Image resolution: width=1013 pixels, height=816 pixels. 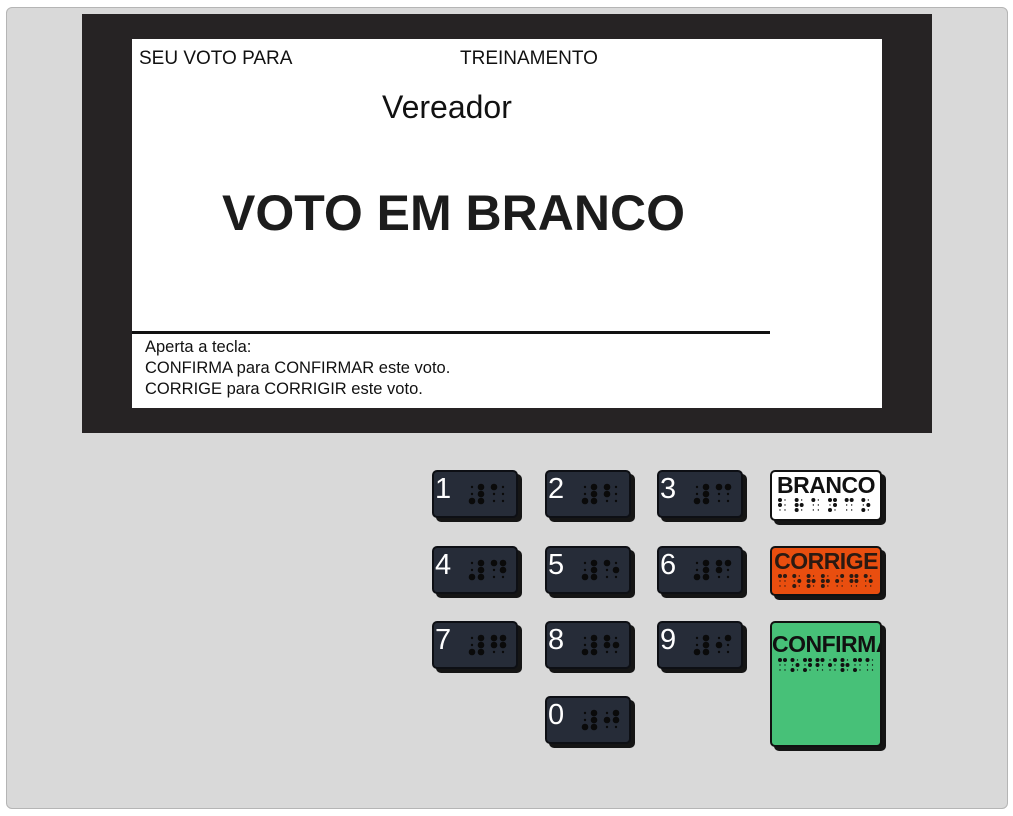 I want to click on vote-status-message: VOTO EM BRANCO, so click(x=453, y=213).